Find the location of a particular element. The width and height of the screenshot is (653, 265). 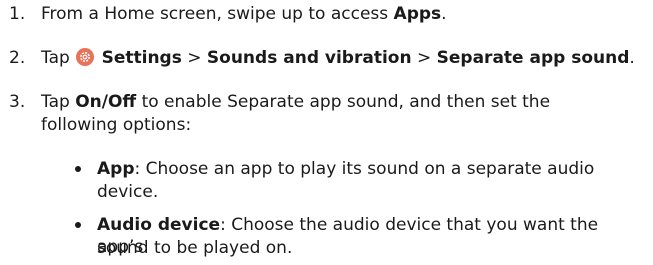

step-number: 1. is located at coordinates (17, 14).